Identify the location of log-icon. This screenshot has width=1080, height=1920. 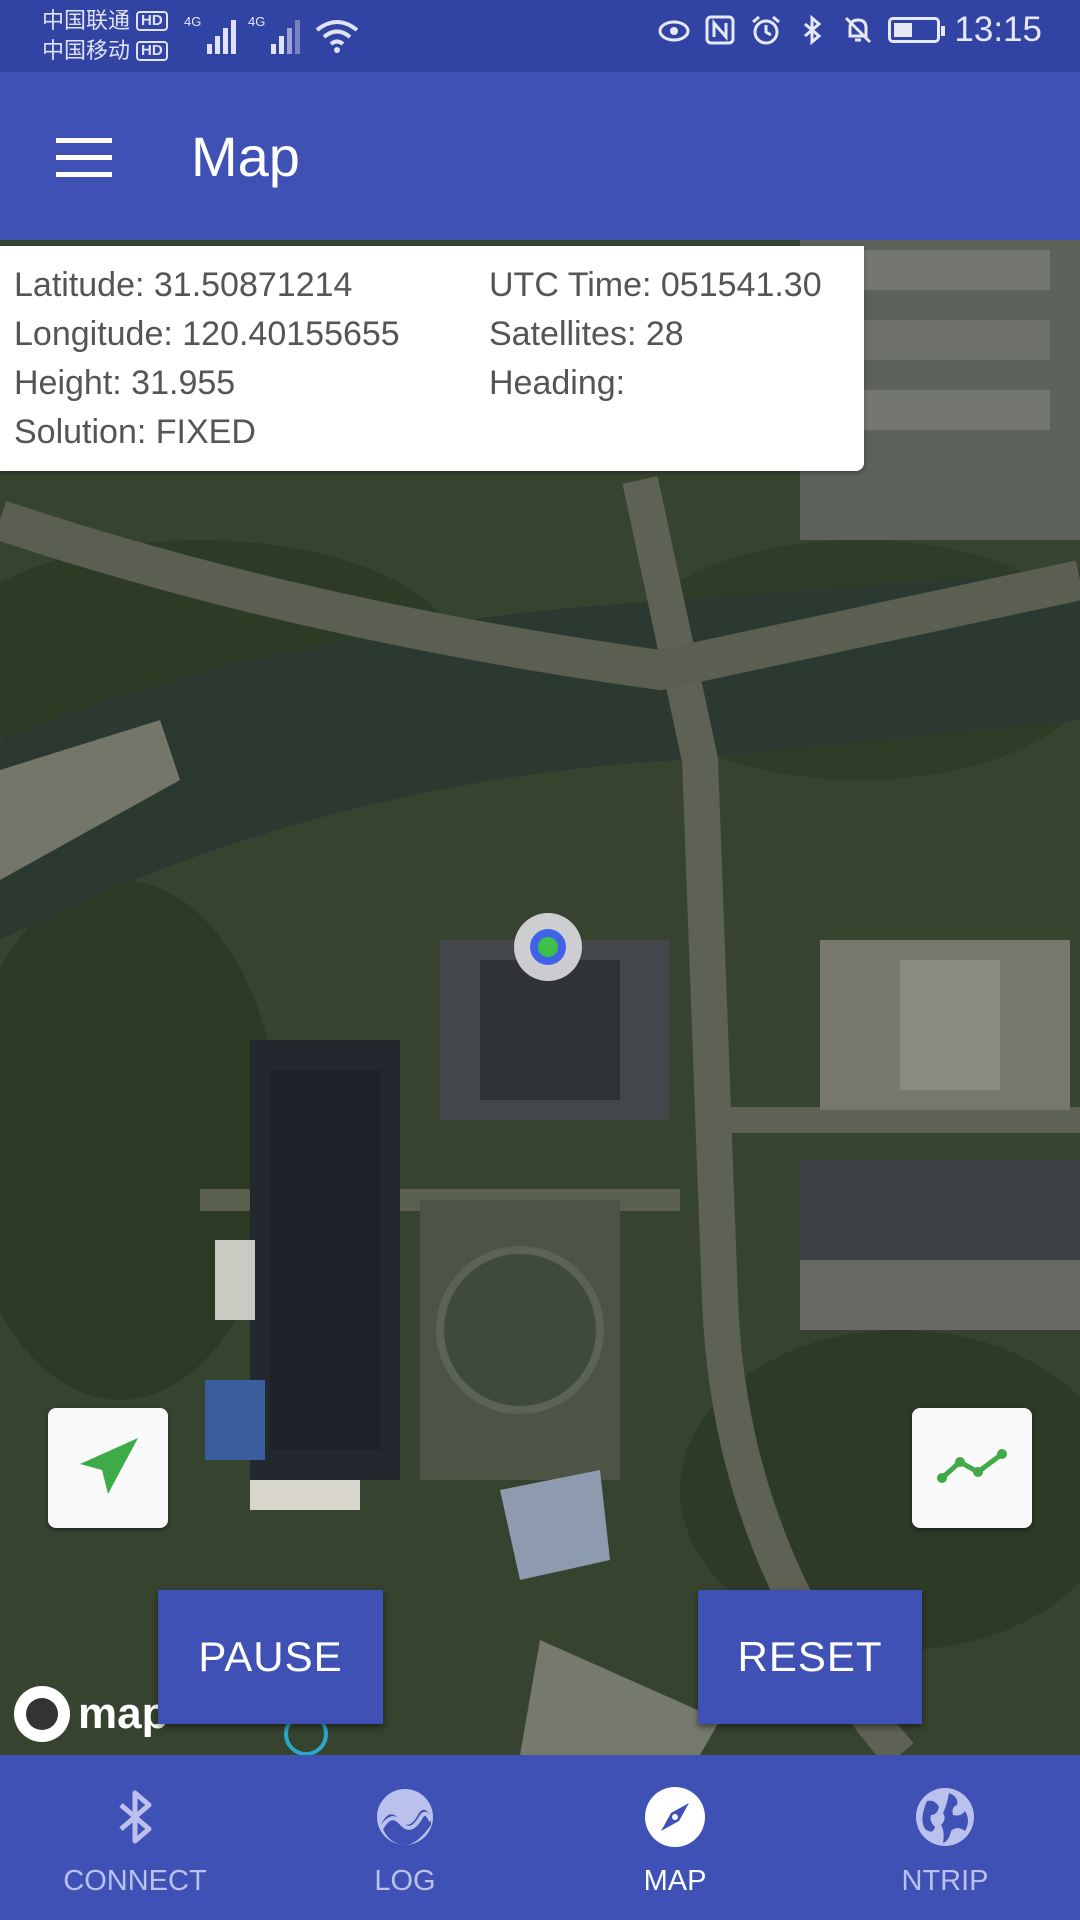
(405, 1817).